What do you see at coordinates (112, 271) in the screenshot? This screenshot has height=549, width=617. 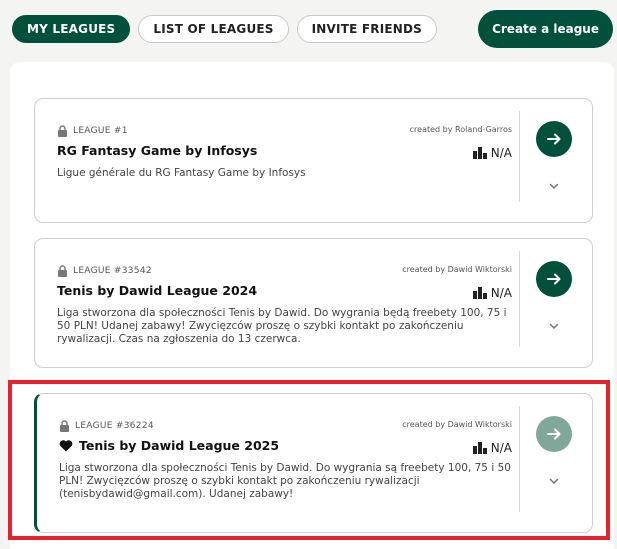 I see `league-id-label: LEAGUE #33542` at bounding box center [112, 271].